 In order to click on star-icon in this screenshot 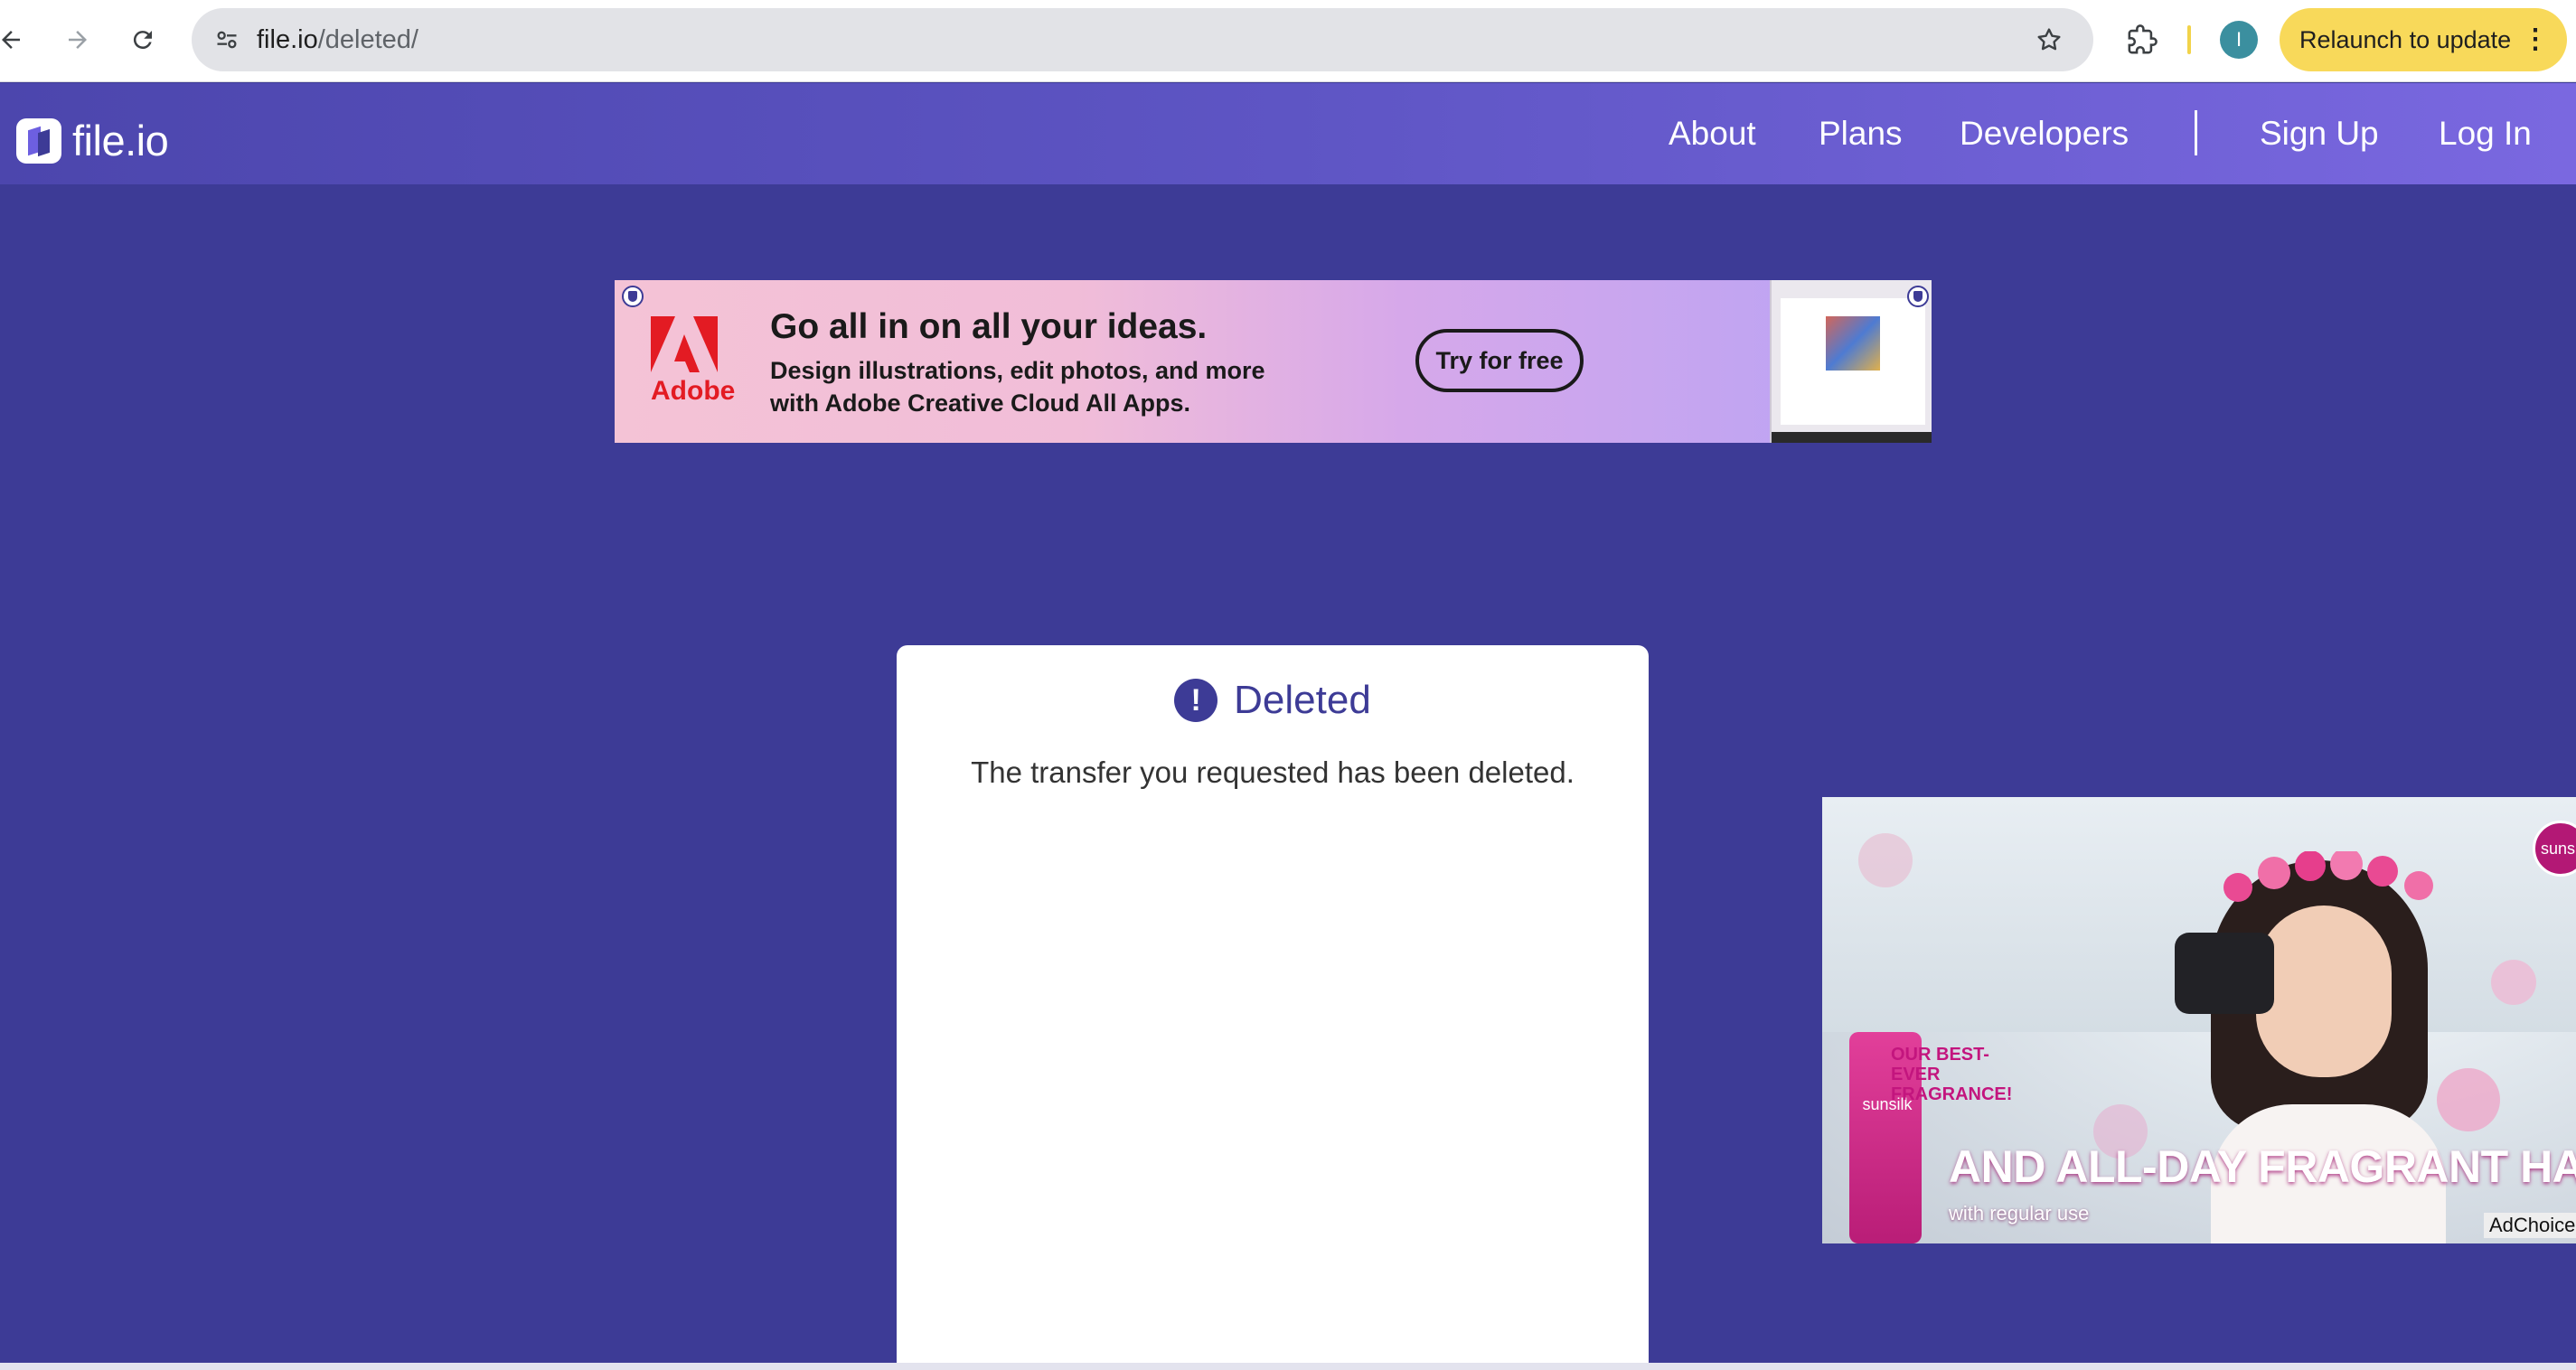, I will do `click(2049, 39)`.